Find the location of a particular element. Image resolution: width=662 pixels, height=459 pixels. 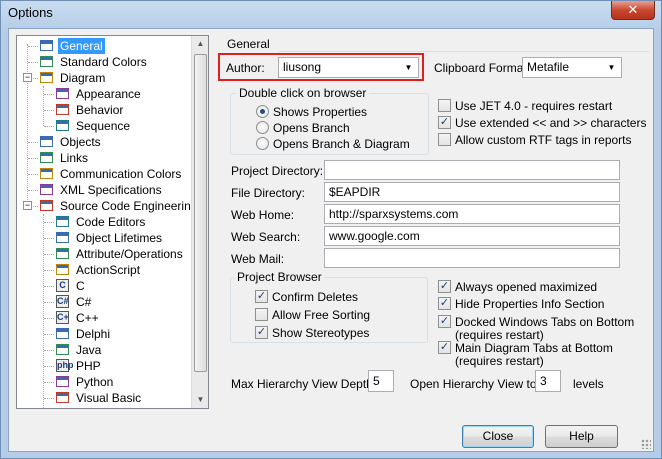

tree-item-label: PHP is located at coordinates (88, 366).